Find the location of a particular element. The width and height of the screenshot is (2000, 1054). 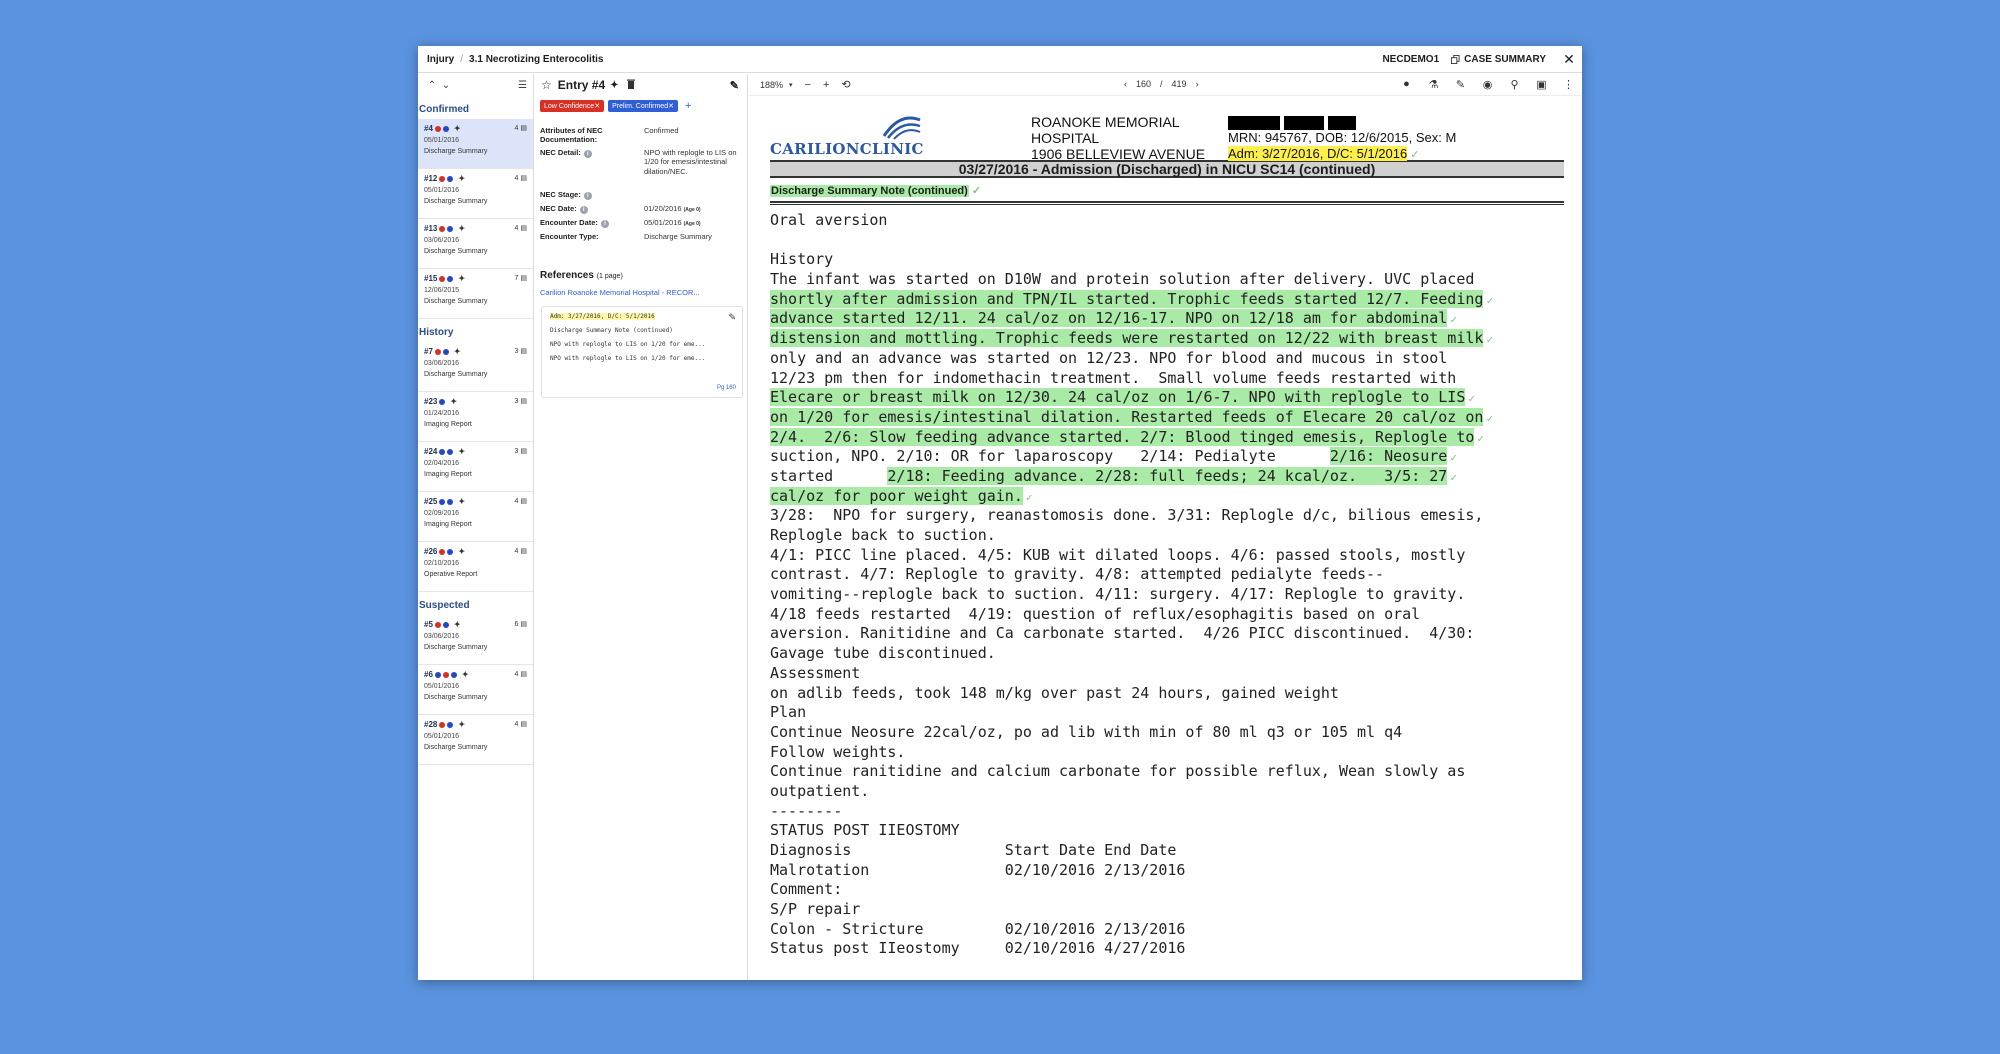

entry-card: #6 ✦ 4 ▤ 05/01/2016 Discharge Summary is located at coordinates (475, 690).